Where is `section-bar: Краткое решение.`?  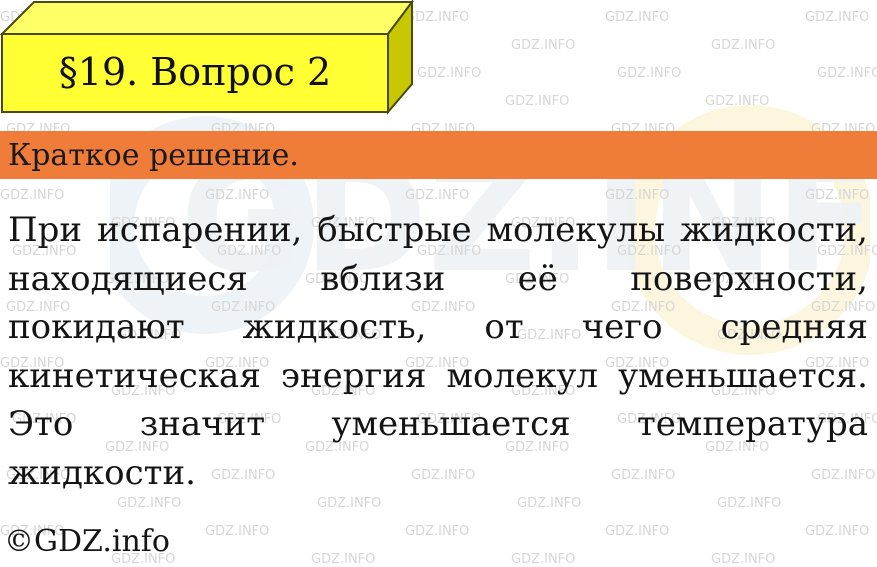
section-bar: Краткое решение. is located at coordinates (438, 155).